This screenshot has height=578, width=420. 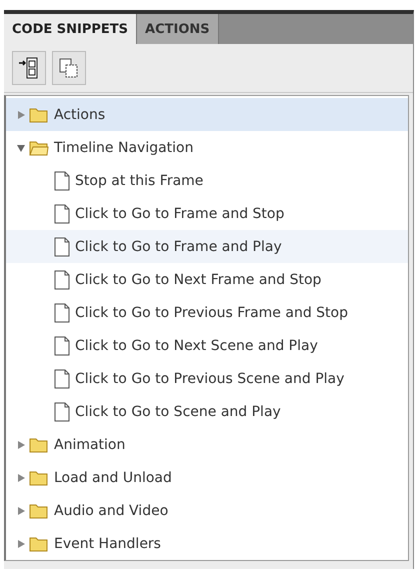 I want to click on copy-icon, so click(x=69, y=68).